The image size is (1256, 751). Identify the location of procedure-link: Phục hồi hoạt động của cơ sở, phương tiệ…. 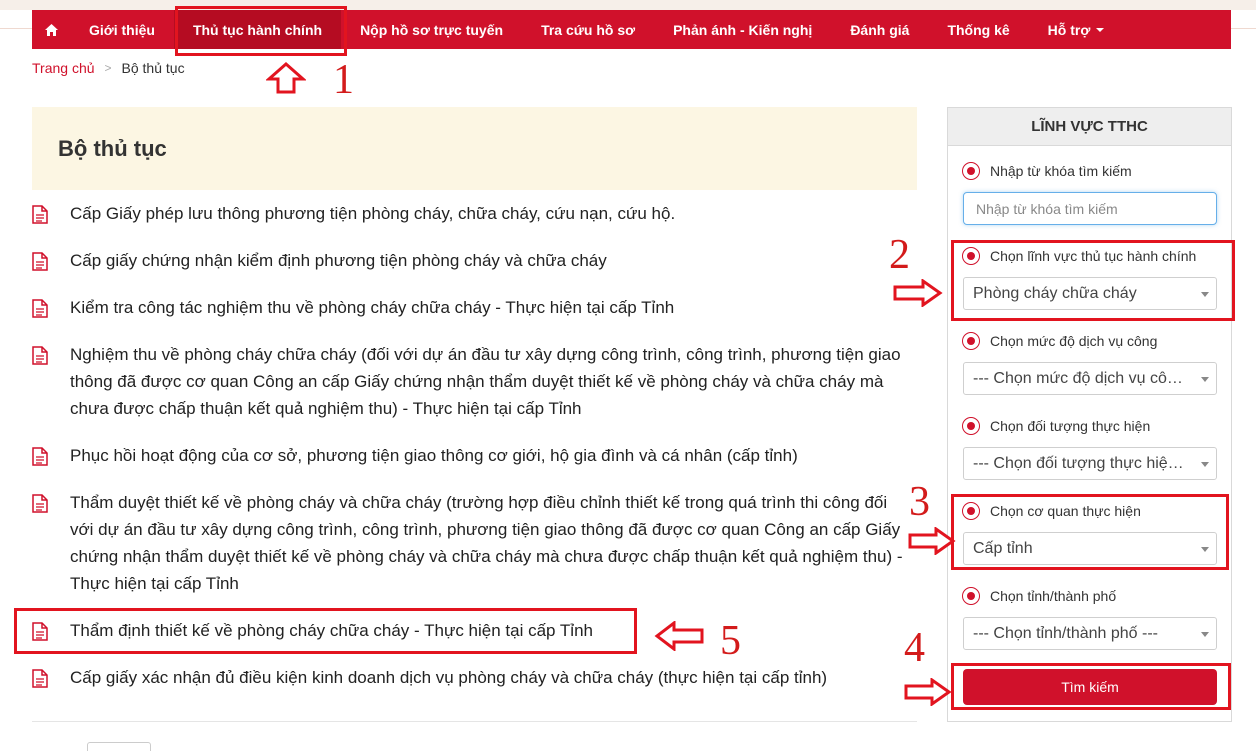
(491, 458).